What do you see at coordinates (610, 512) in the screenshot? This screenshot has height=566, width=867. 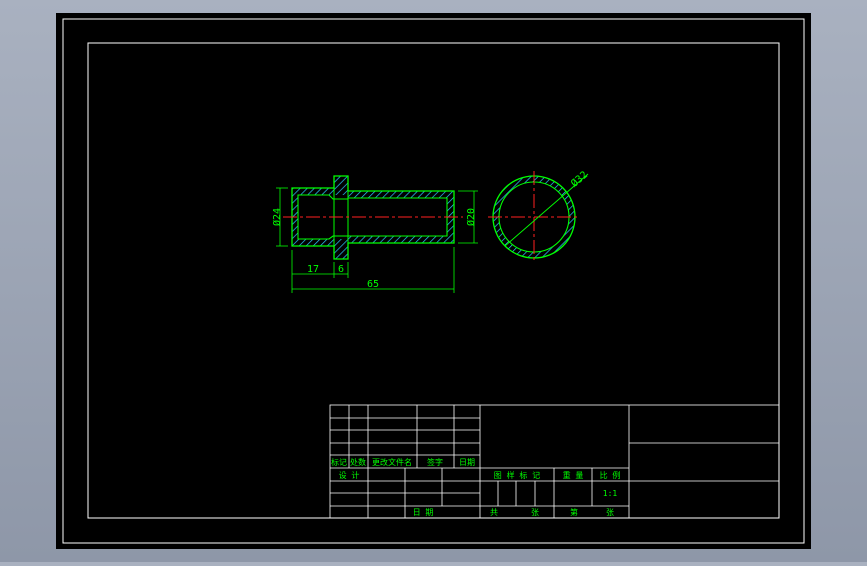 I see `sheet-unit: 张` at bounding box center [610, 512].